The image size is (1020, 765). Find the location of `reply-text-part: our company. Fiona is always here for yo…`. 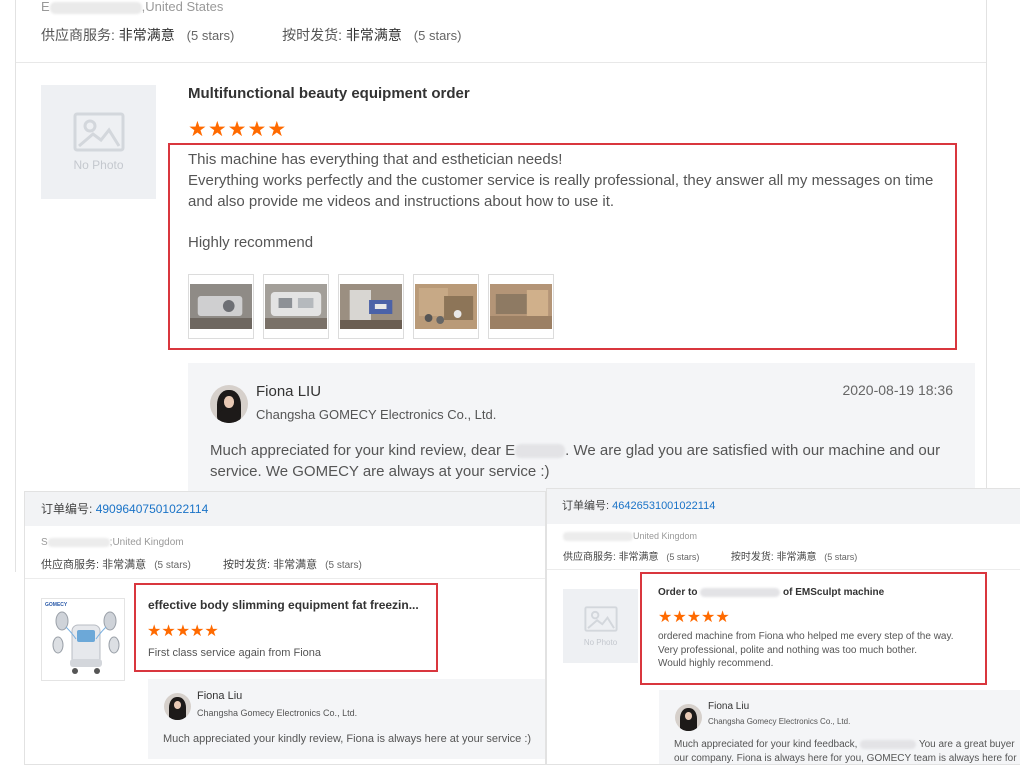

reply-text-part: our company. Fiona is always here for yo… is located at coordinates (845, 758).